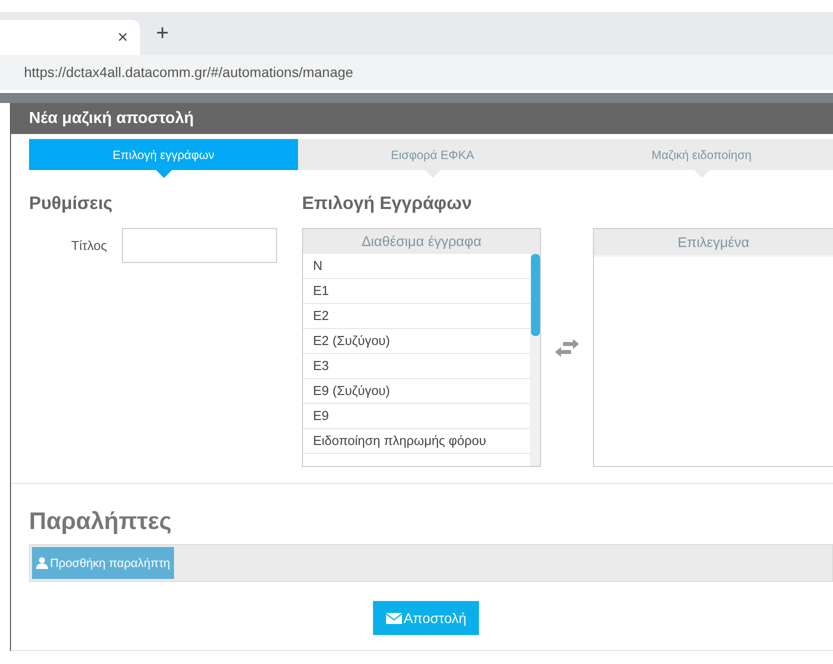 The image size is (833, 664). Describe the element at coordinates (421, 241) in the screenshot. I see `list-header: Διαθέσιμα έγγραφα` at that location.